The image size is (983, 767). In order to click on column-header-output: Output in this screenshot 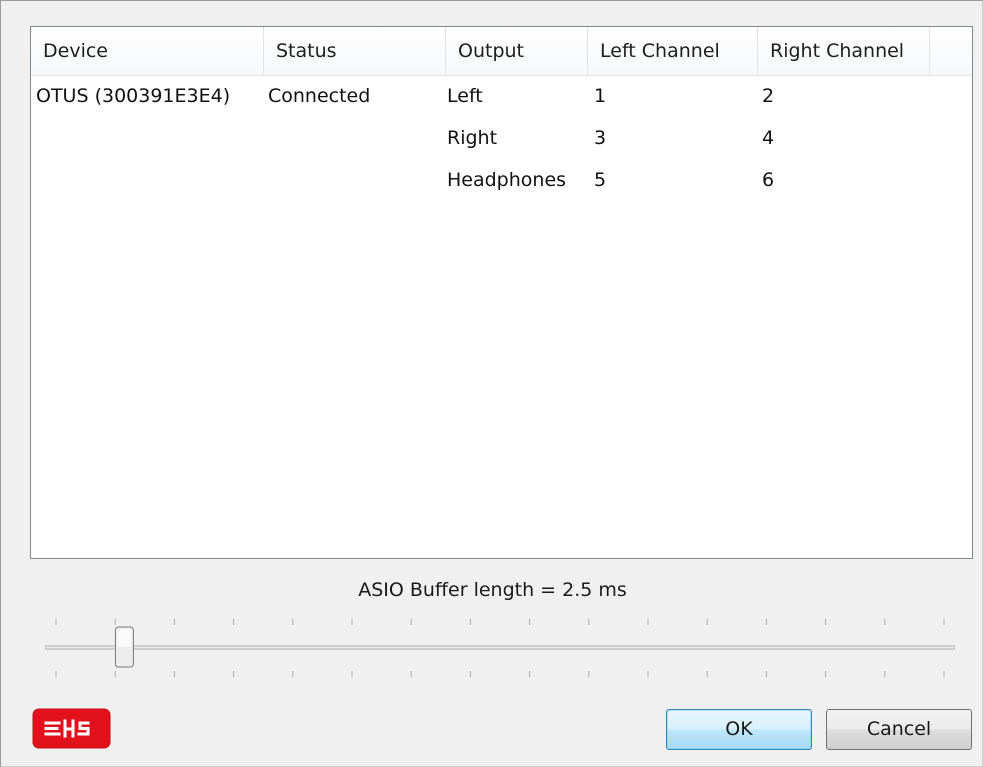, I will do `click(517, 51)`.